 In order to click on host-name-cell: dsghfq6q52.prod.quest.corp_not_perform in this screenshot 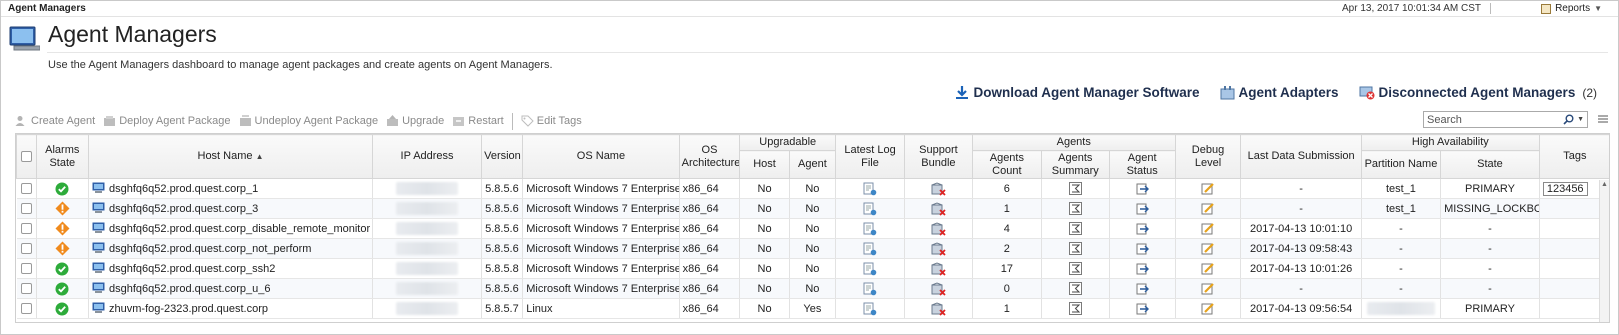, I will do `click(231, 248)`.